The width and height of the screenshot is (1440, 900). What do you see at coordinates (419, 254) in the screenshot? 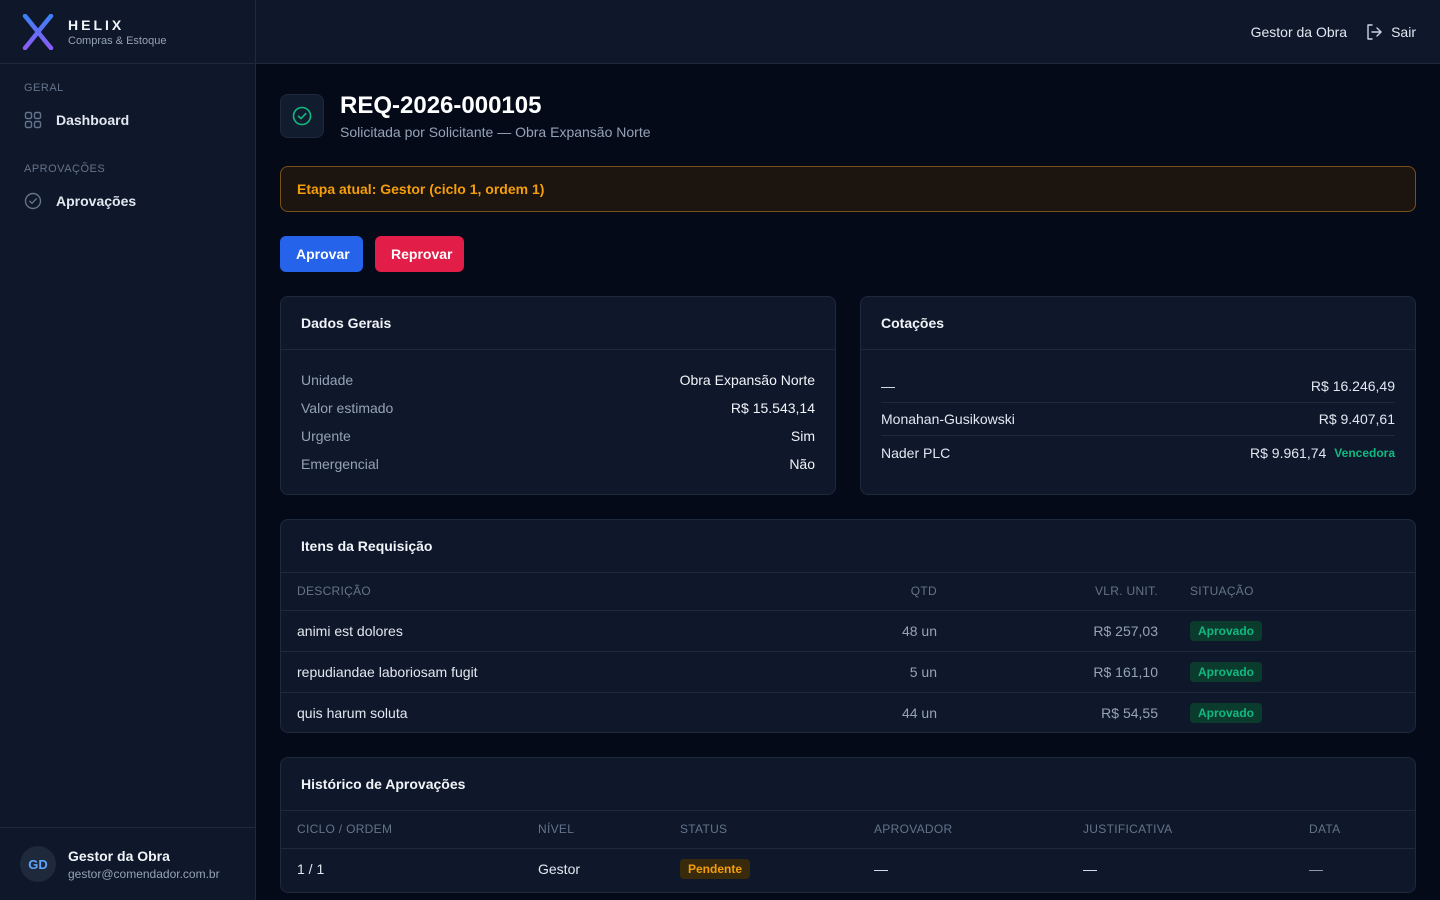
I see `reject-button: Reprovar` at bounding box center [419, 254].